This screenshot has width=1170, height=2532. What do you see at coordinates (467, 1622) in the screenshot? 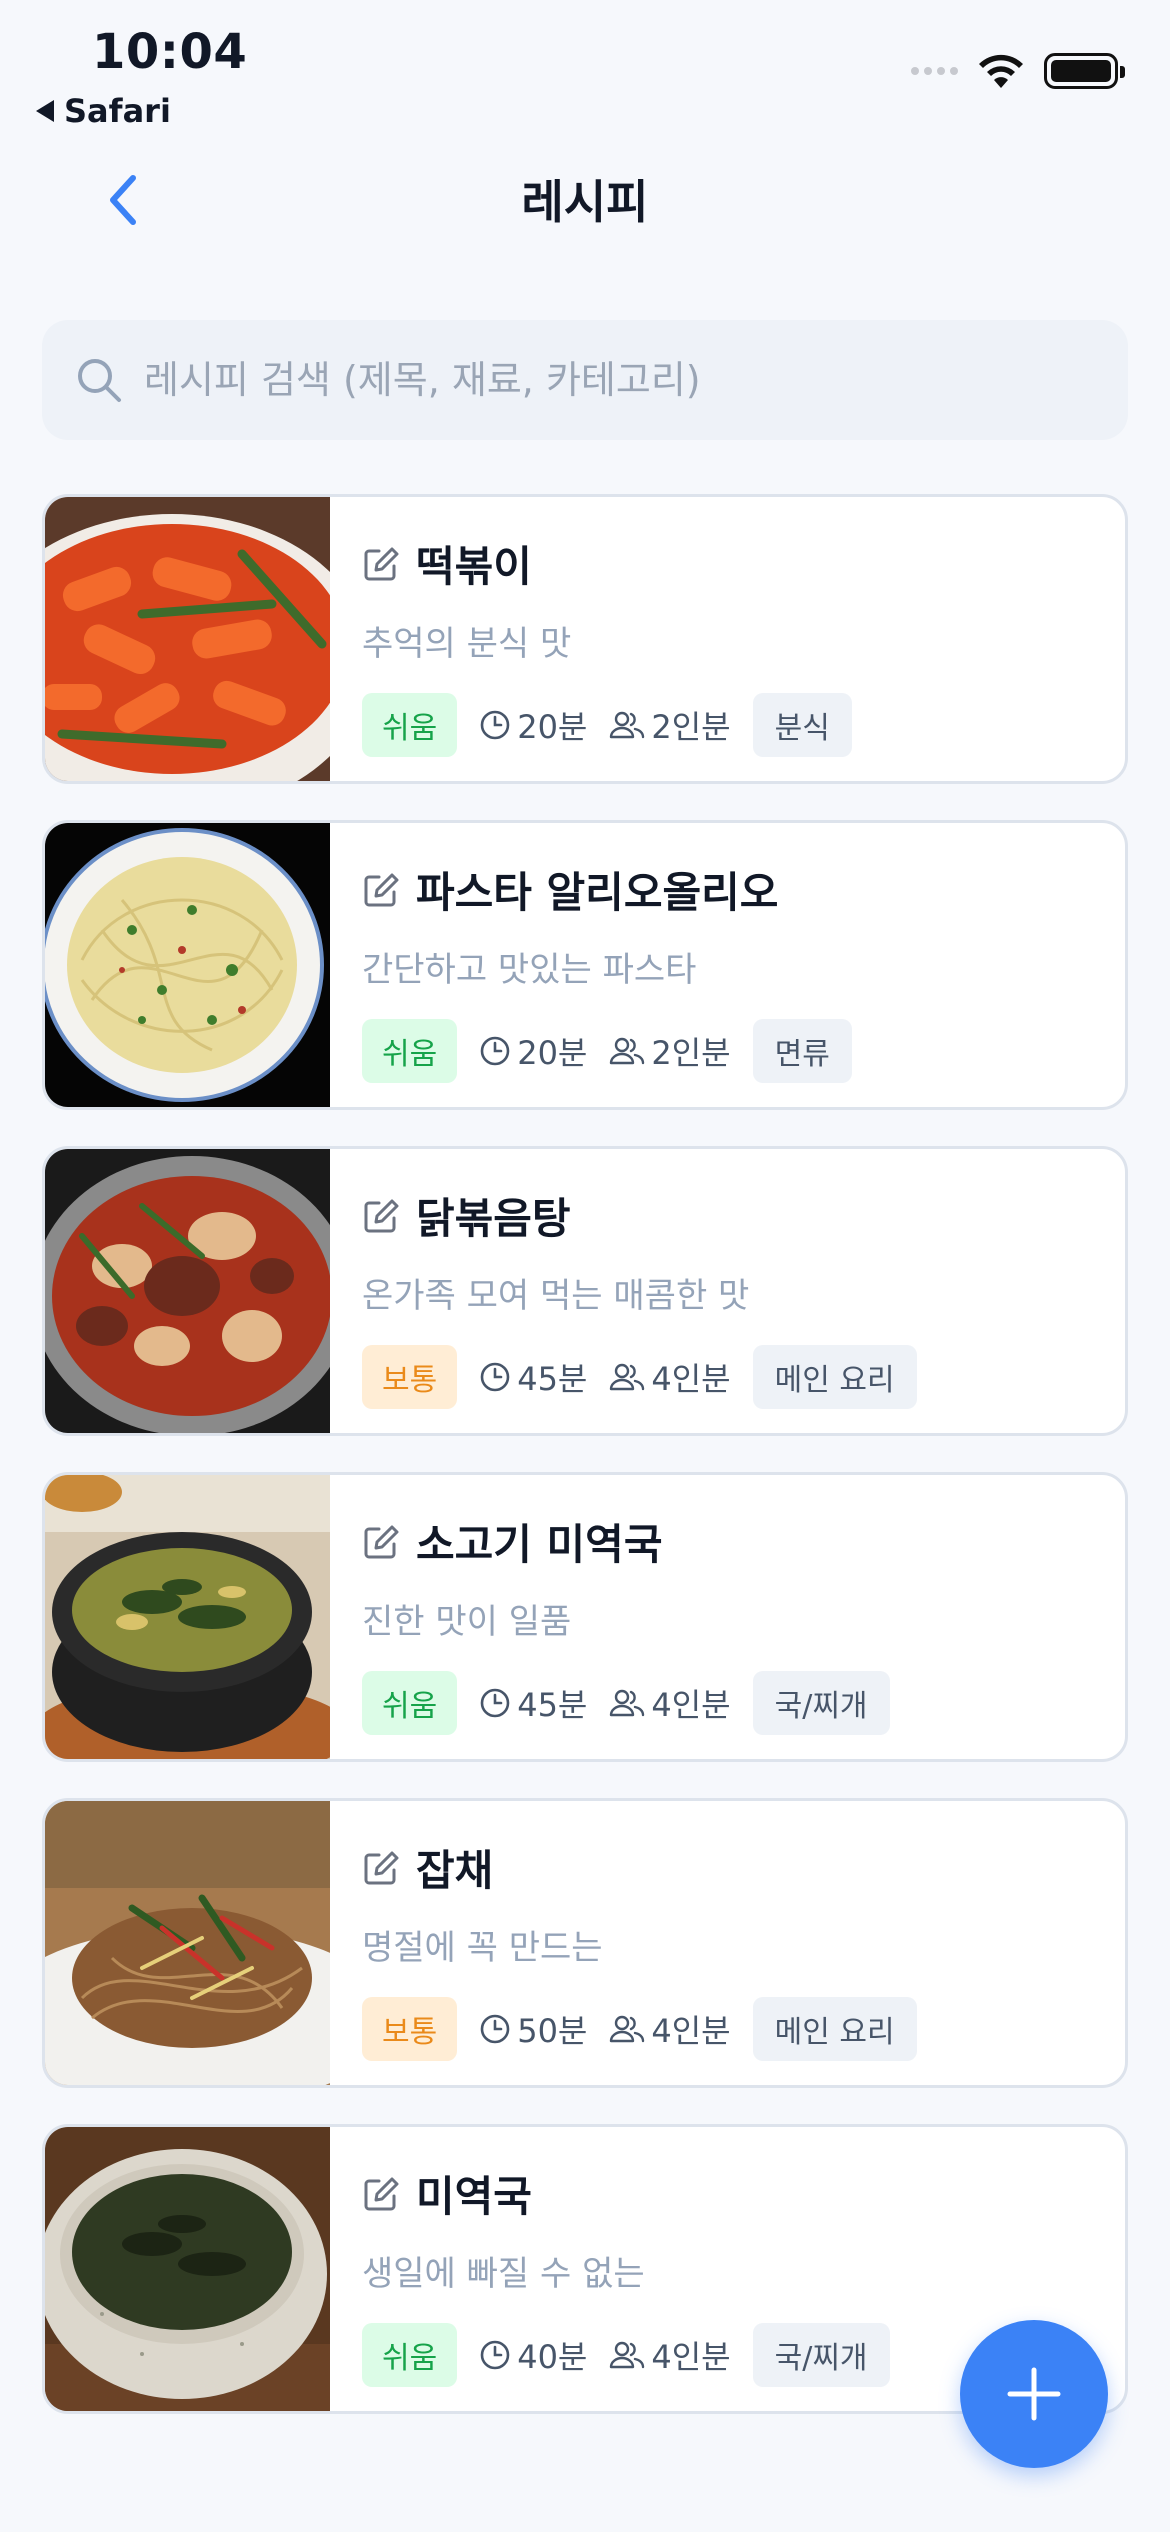
I see `recipe-description: 진한 맛이 일품` at bounding box center [467, 1622].